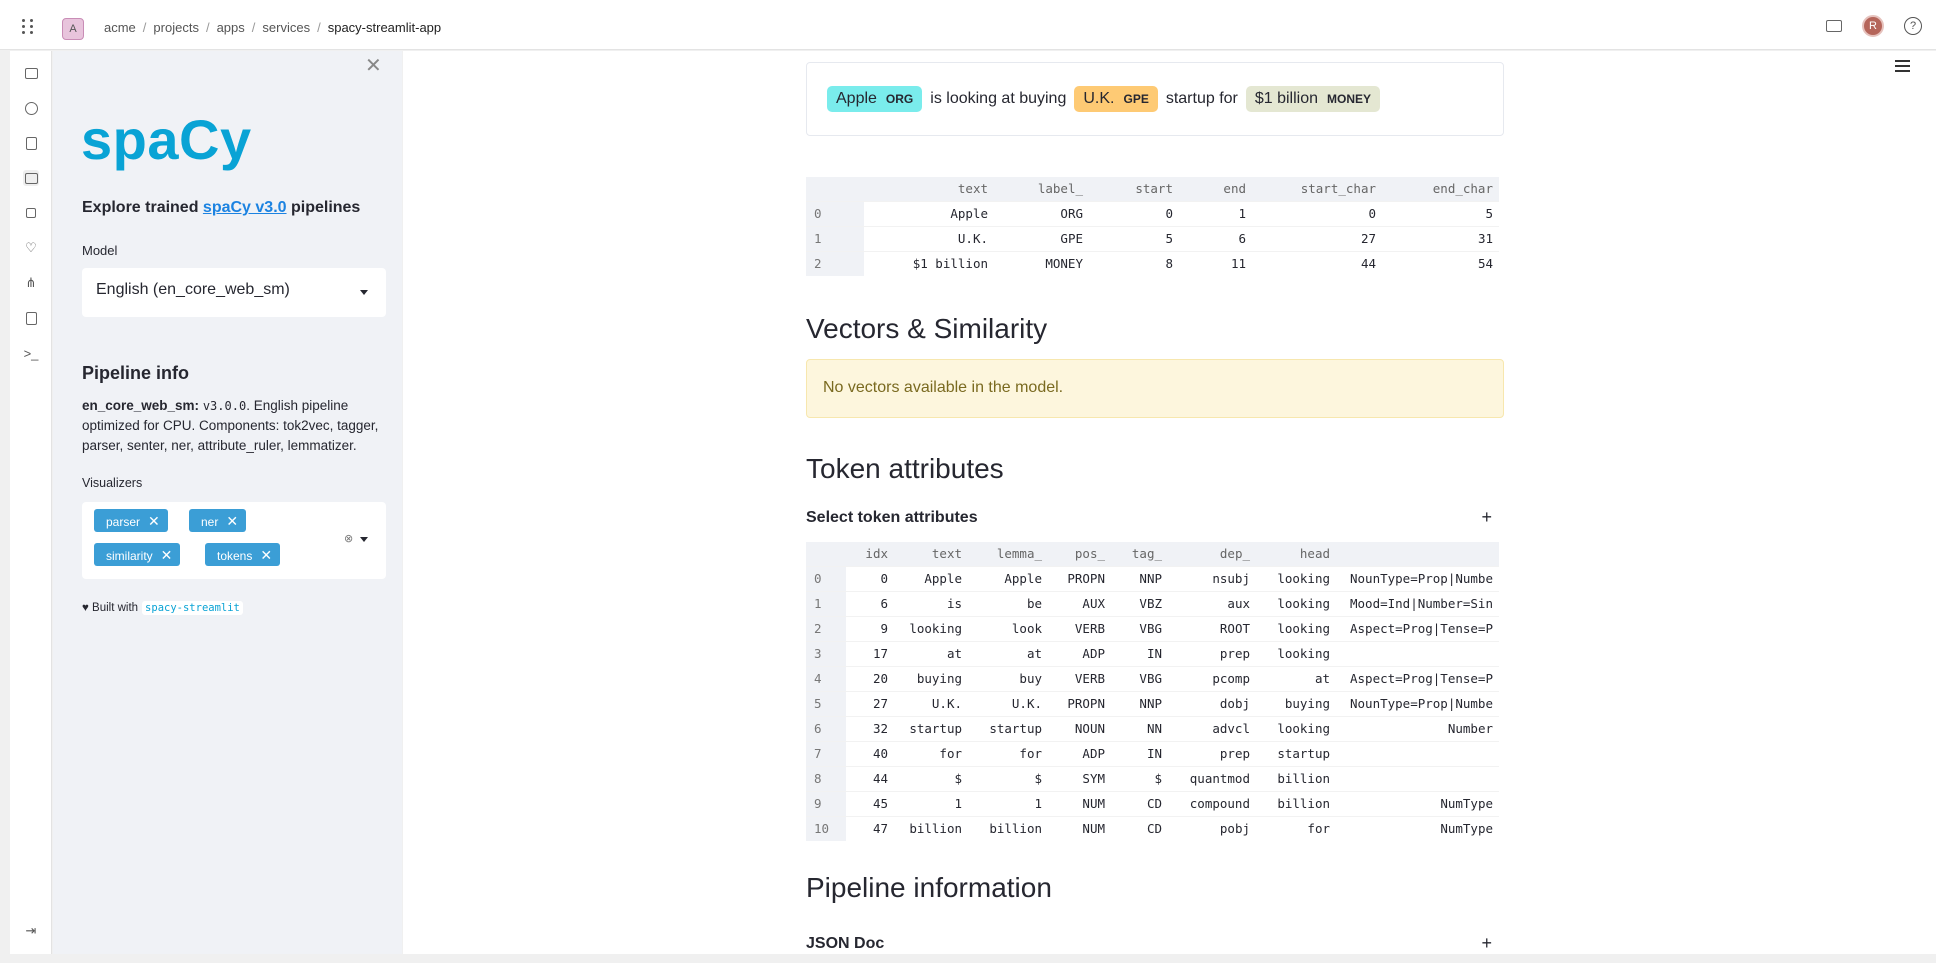 This screenshot has width=1936, height=963. What do you see at coordinates (364, 539) in the screenshot?
I see `chevron-down-icon` at bounding box center [364, 539].